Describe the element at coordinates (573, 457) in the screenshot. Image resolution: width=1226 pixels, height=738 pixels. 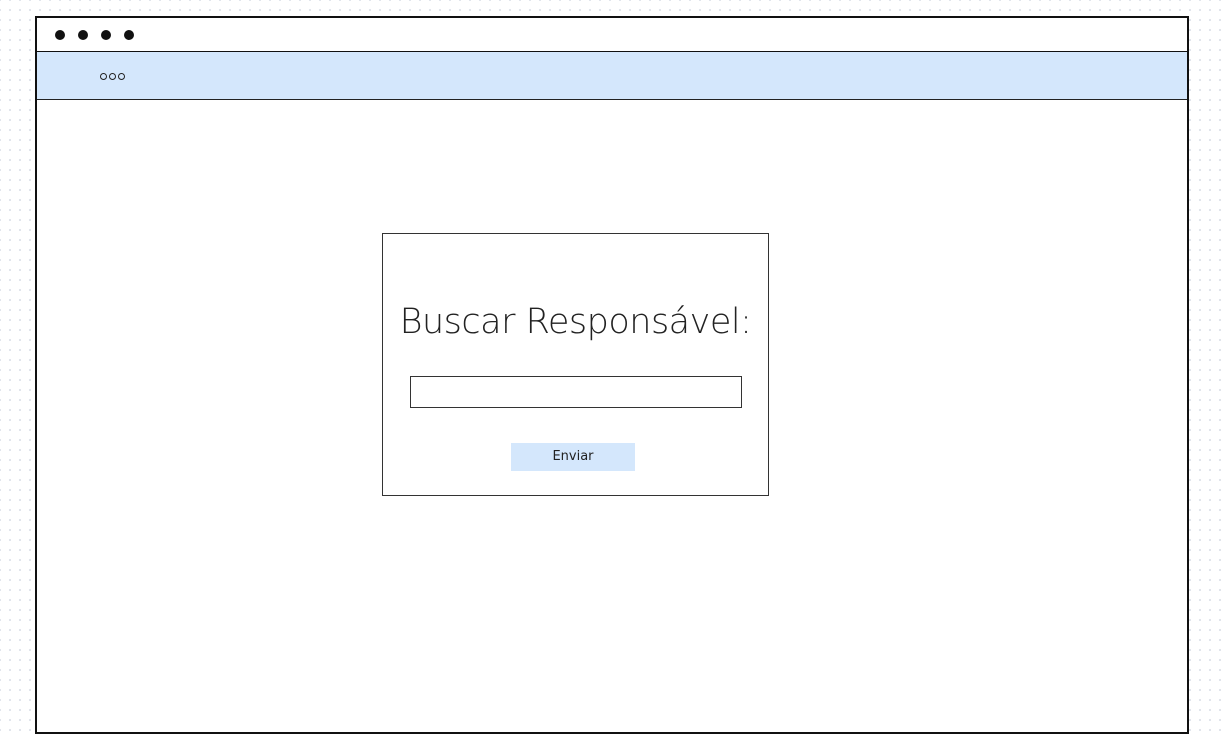
I see `submit-button: Enviar` at that location.